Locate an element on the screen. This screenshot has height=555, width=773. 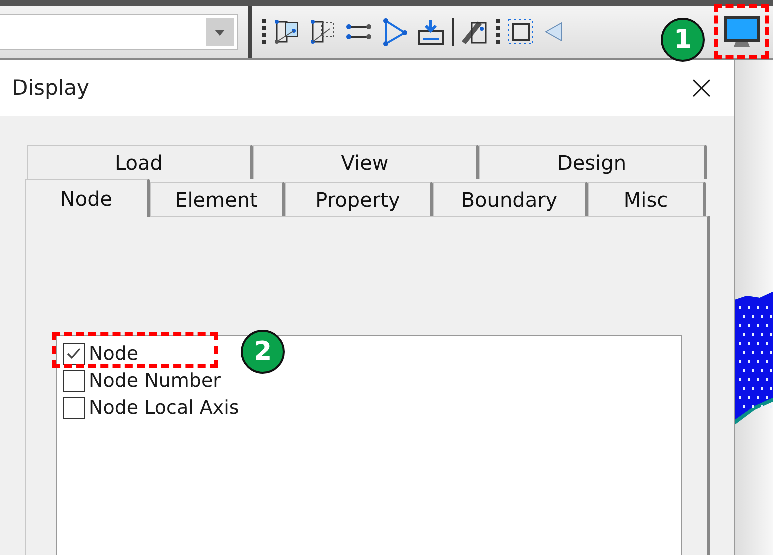
dropdown-arrow-icon is located at coordinates (220, 32).